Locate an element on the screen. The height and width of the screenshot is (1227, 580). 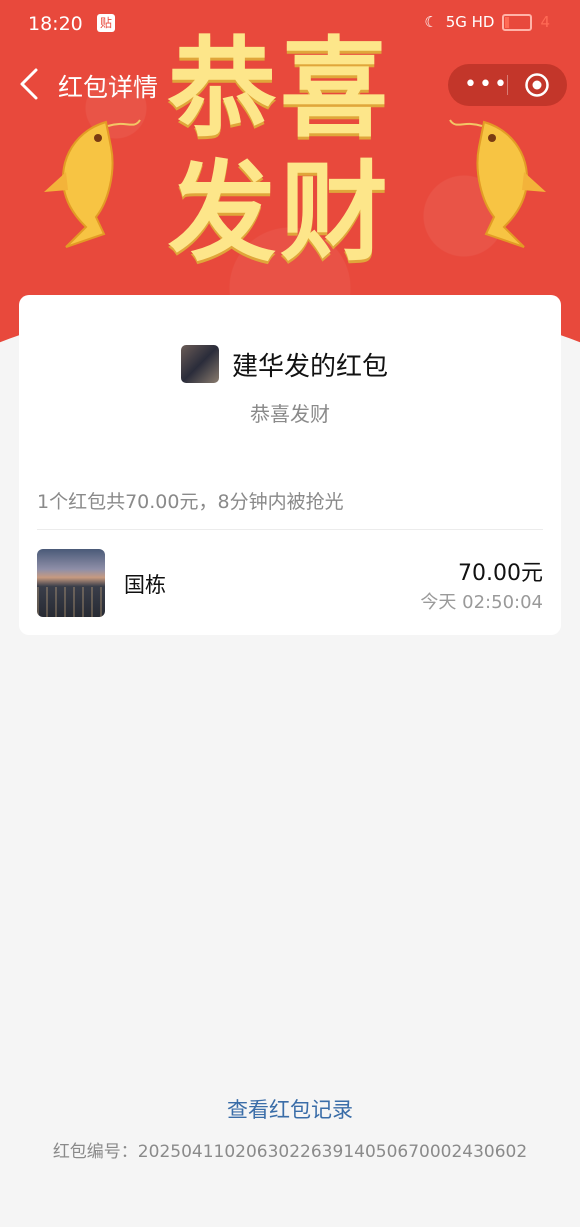
receiver-time: 今天 02:50:04 is located at coordinates (481, 602).